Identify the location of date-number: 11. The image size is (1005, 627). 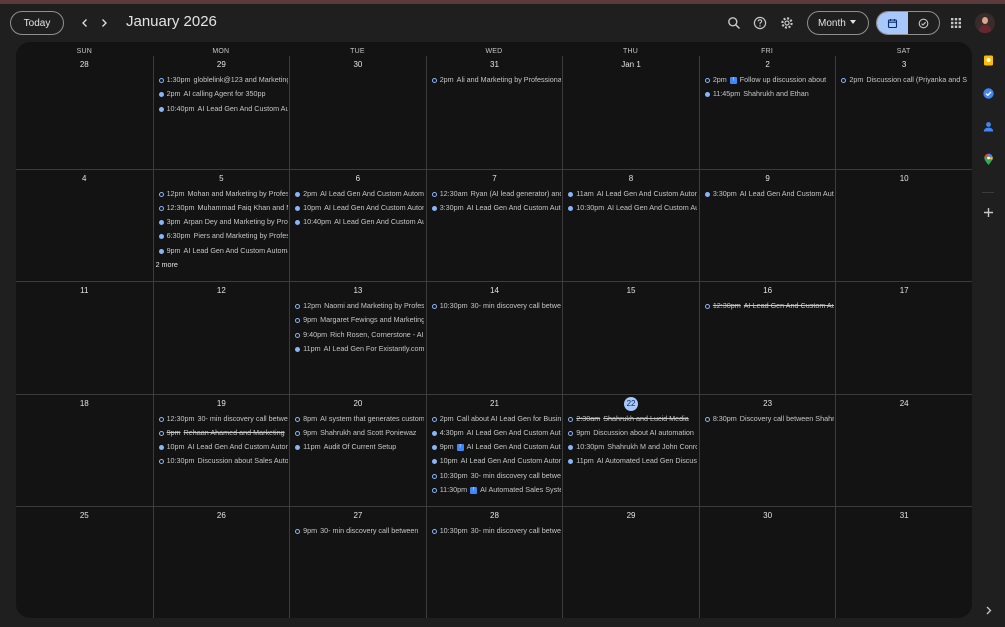
(84, 291).